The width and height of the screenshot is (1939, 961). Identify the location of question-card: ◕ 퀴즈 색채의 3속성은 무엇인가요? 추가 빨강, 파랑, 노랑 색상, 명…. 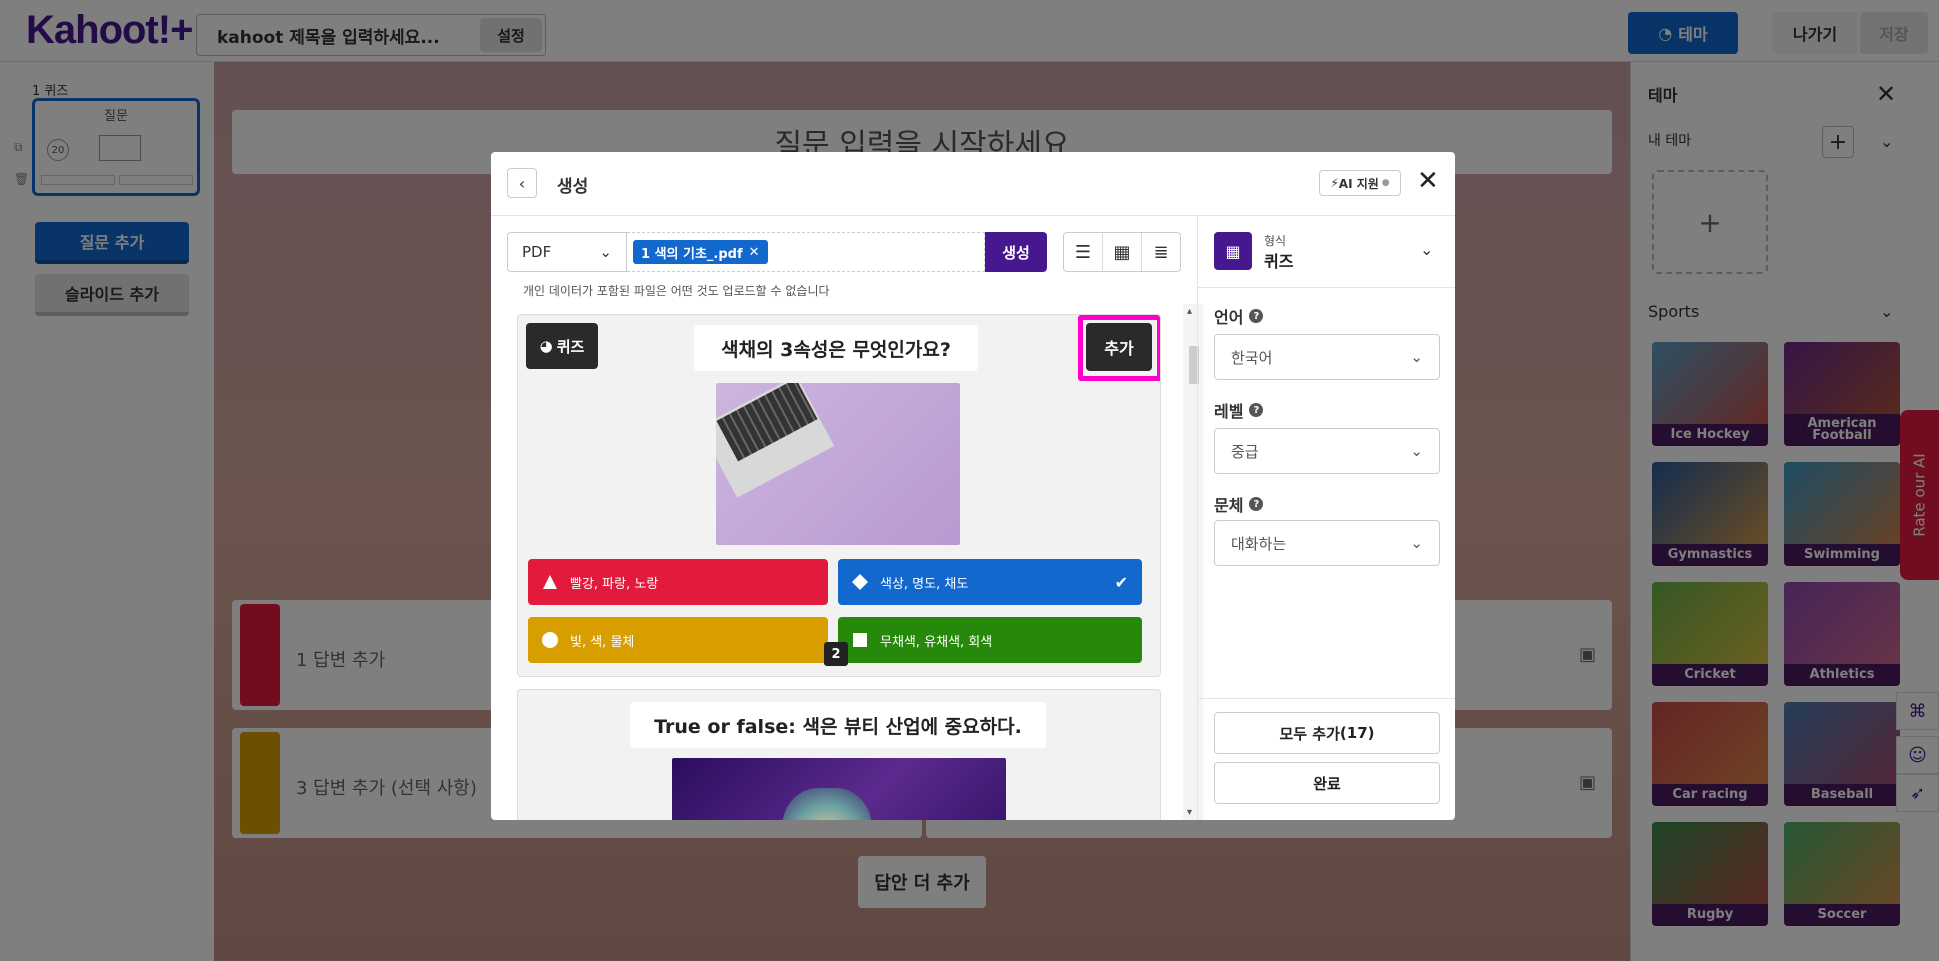
(839, 495).